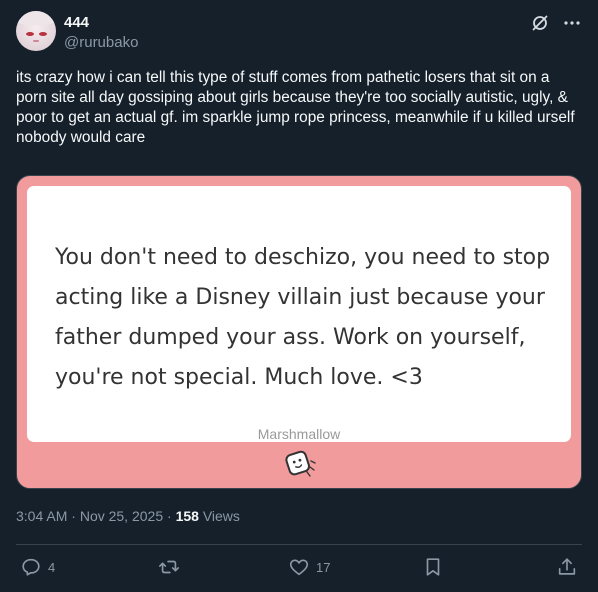 This screenshot has width=598, height=592. Describe the element at coordinates (101, 43) in the screenshot. I see `user-handle: @rurubako` at that location.